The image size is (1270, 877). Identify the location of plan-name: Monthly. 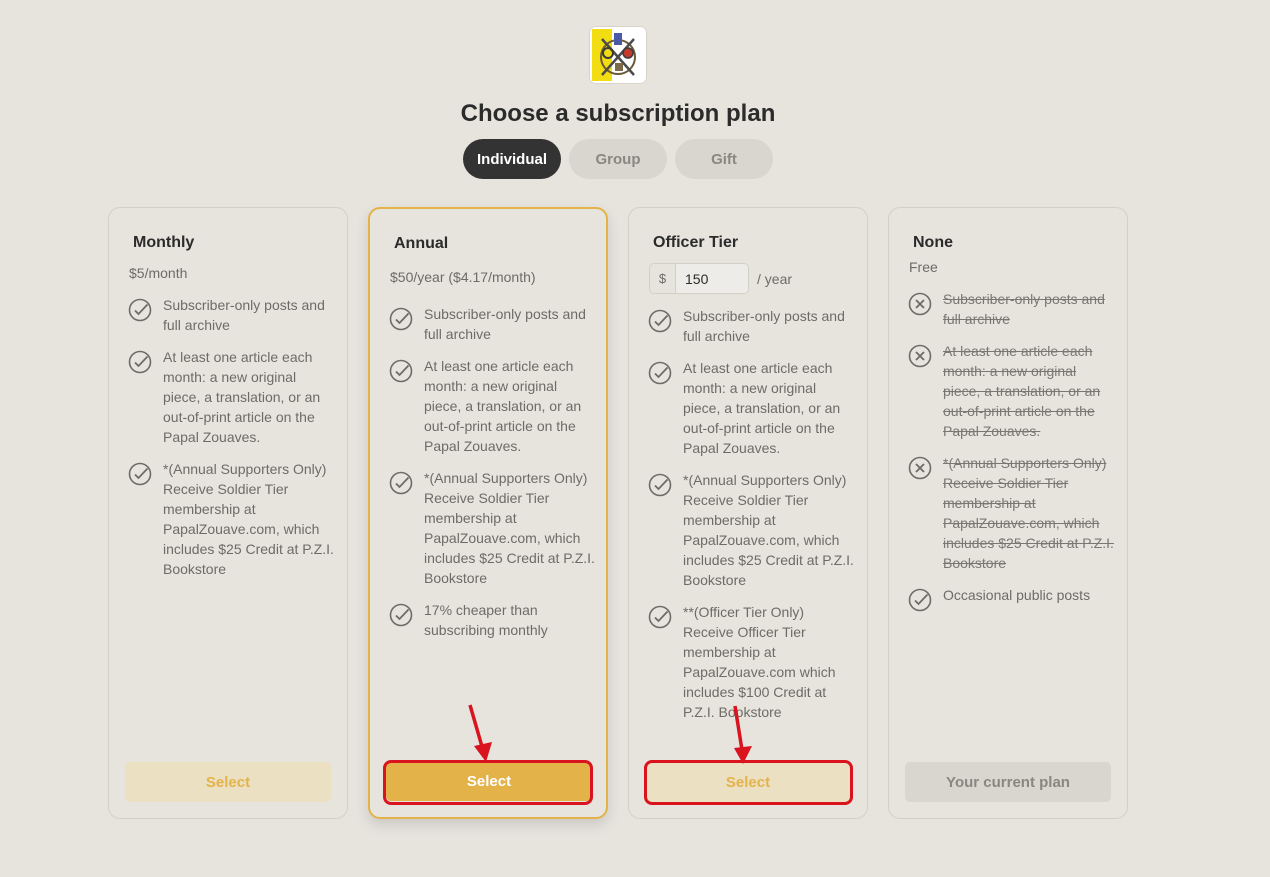
(164, 242).